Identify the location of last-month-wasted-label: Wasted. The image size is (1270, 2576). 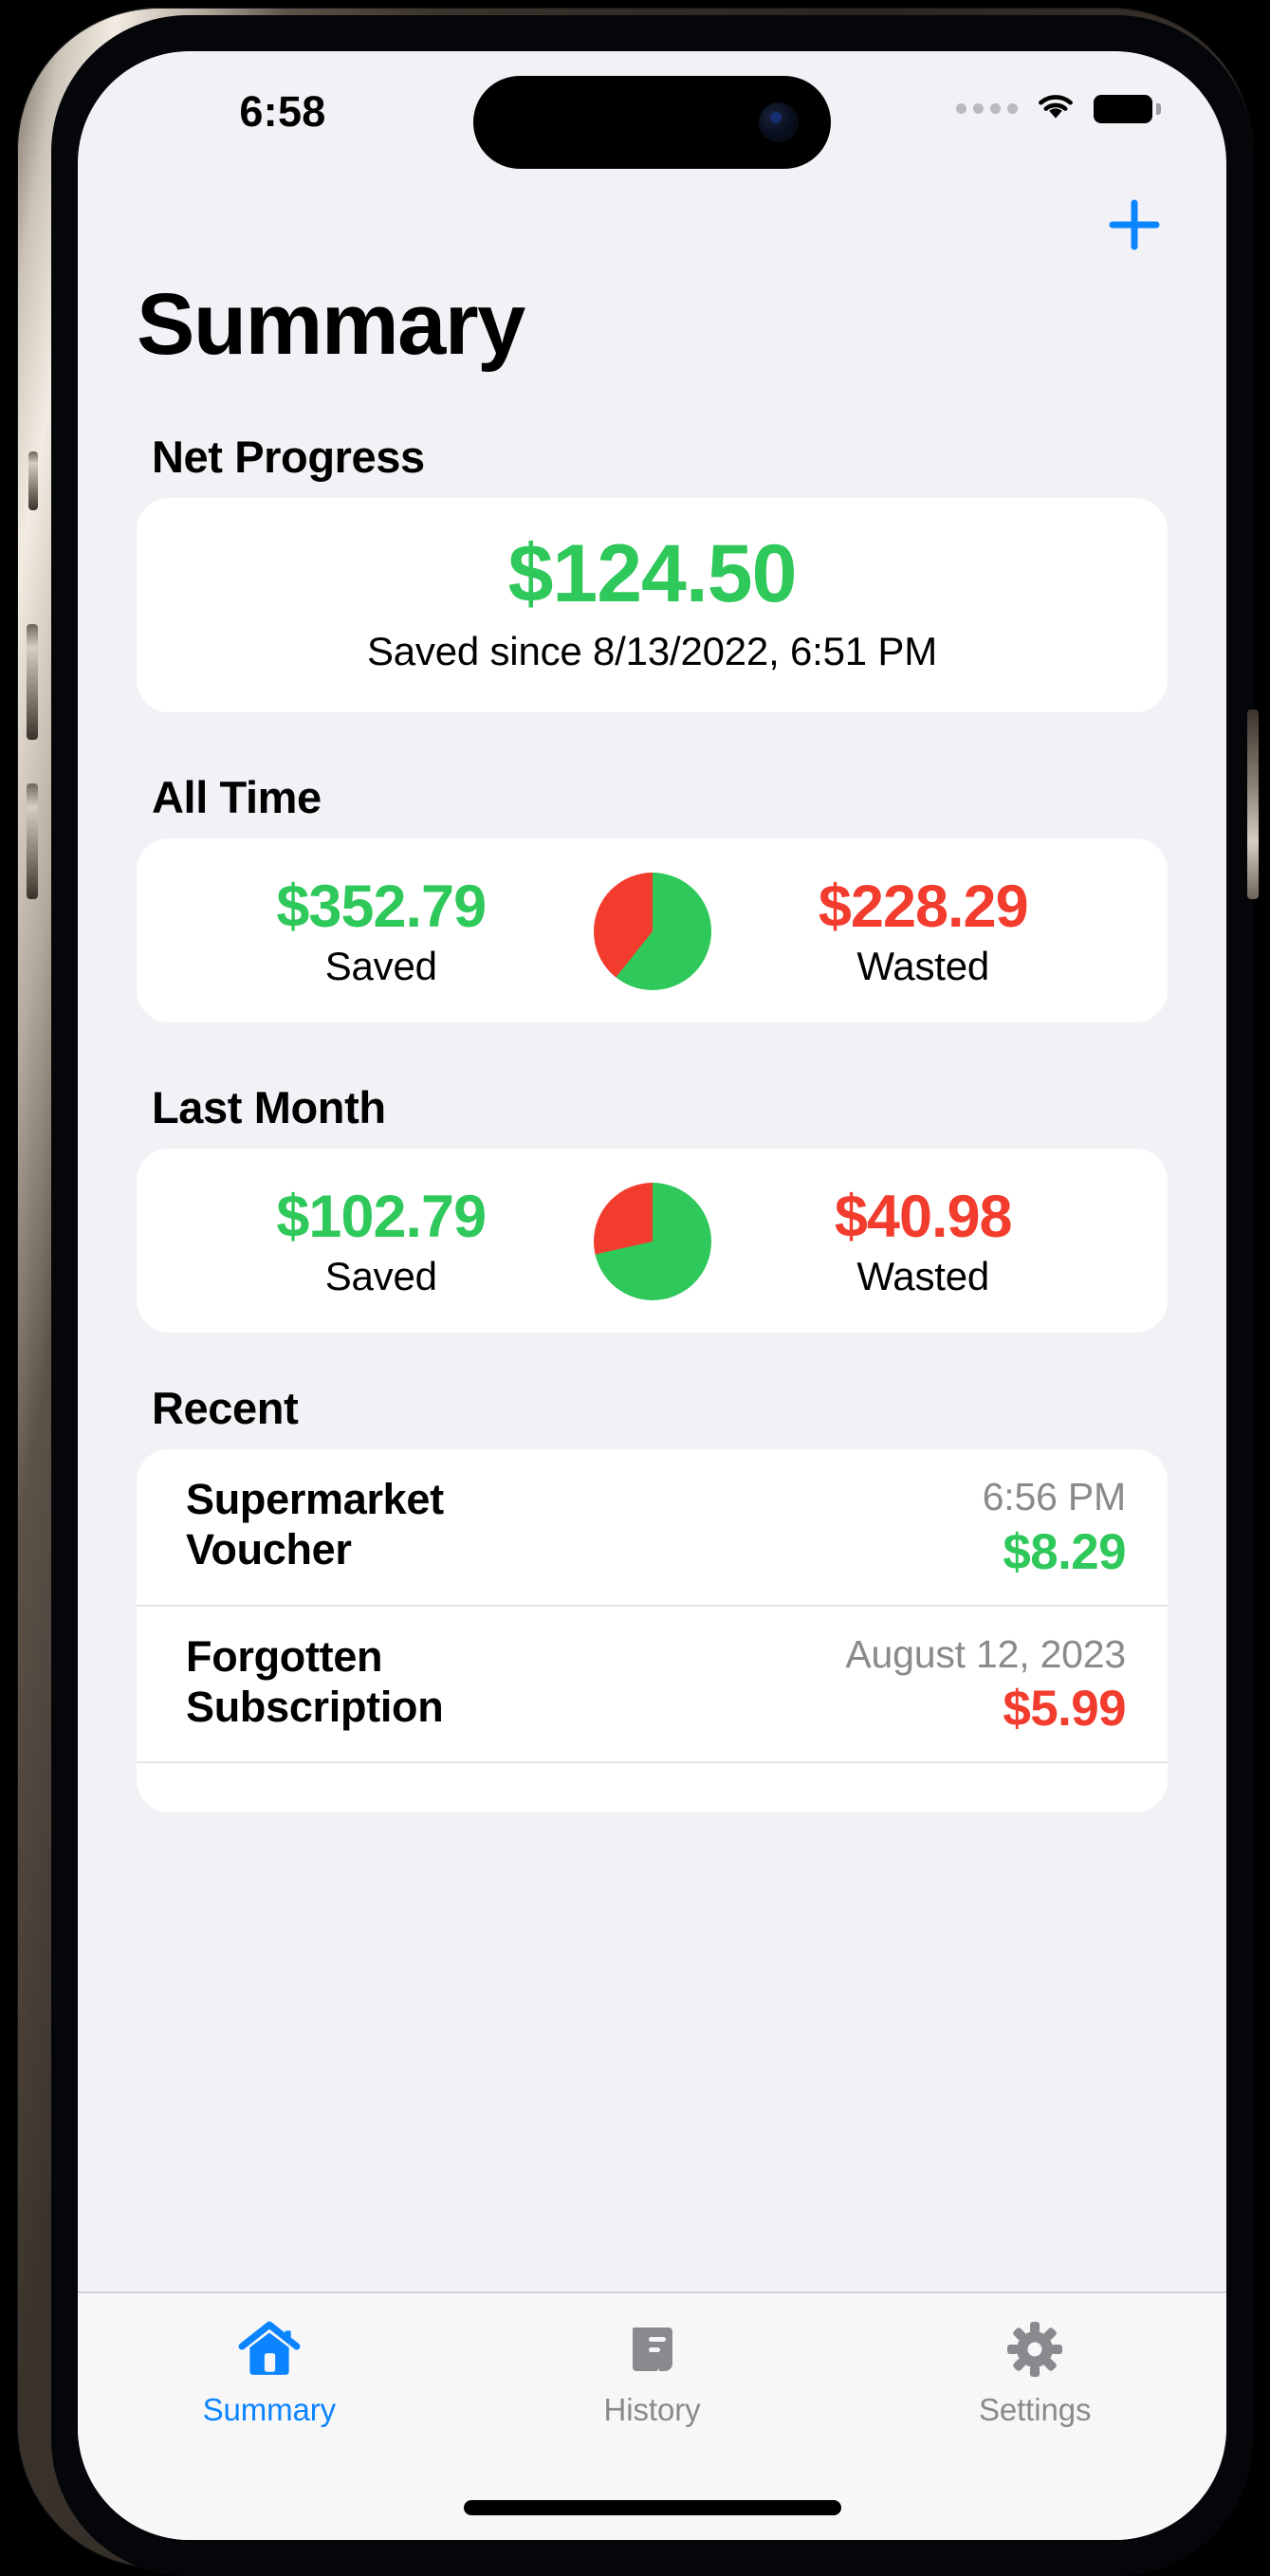
(923, 1276).